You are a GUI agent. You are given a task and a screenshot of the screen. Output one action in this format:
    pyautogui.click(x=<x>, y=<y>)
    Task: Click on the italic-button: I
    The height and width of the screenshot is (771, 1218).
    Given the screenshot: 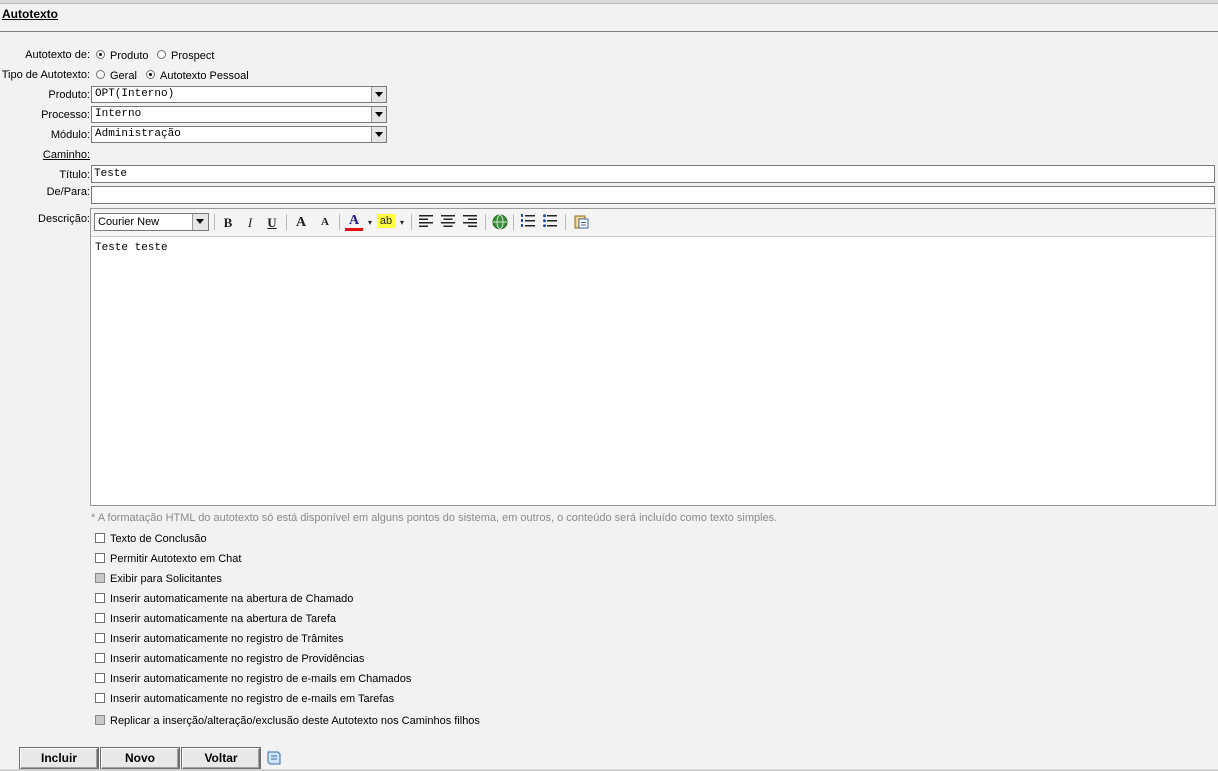 What is the action you would take?
    pyautogui.click(x=250, y=222)
    